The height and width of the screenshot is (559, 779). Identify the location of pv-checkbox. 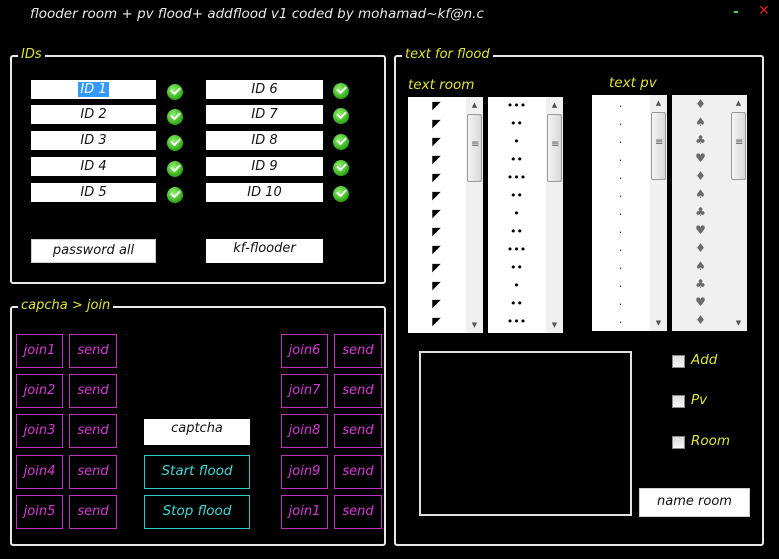
(678, 401).